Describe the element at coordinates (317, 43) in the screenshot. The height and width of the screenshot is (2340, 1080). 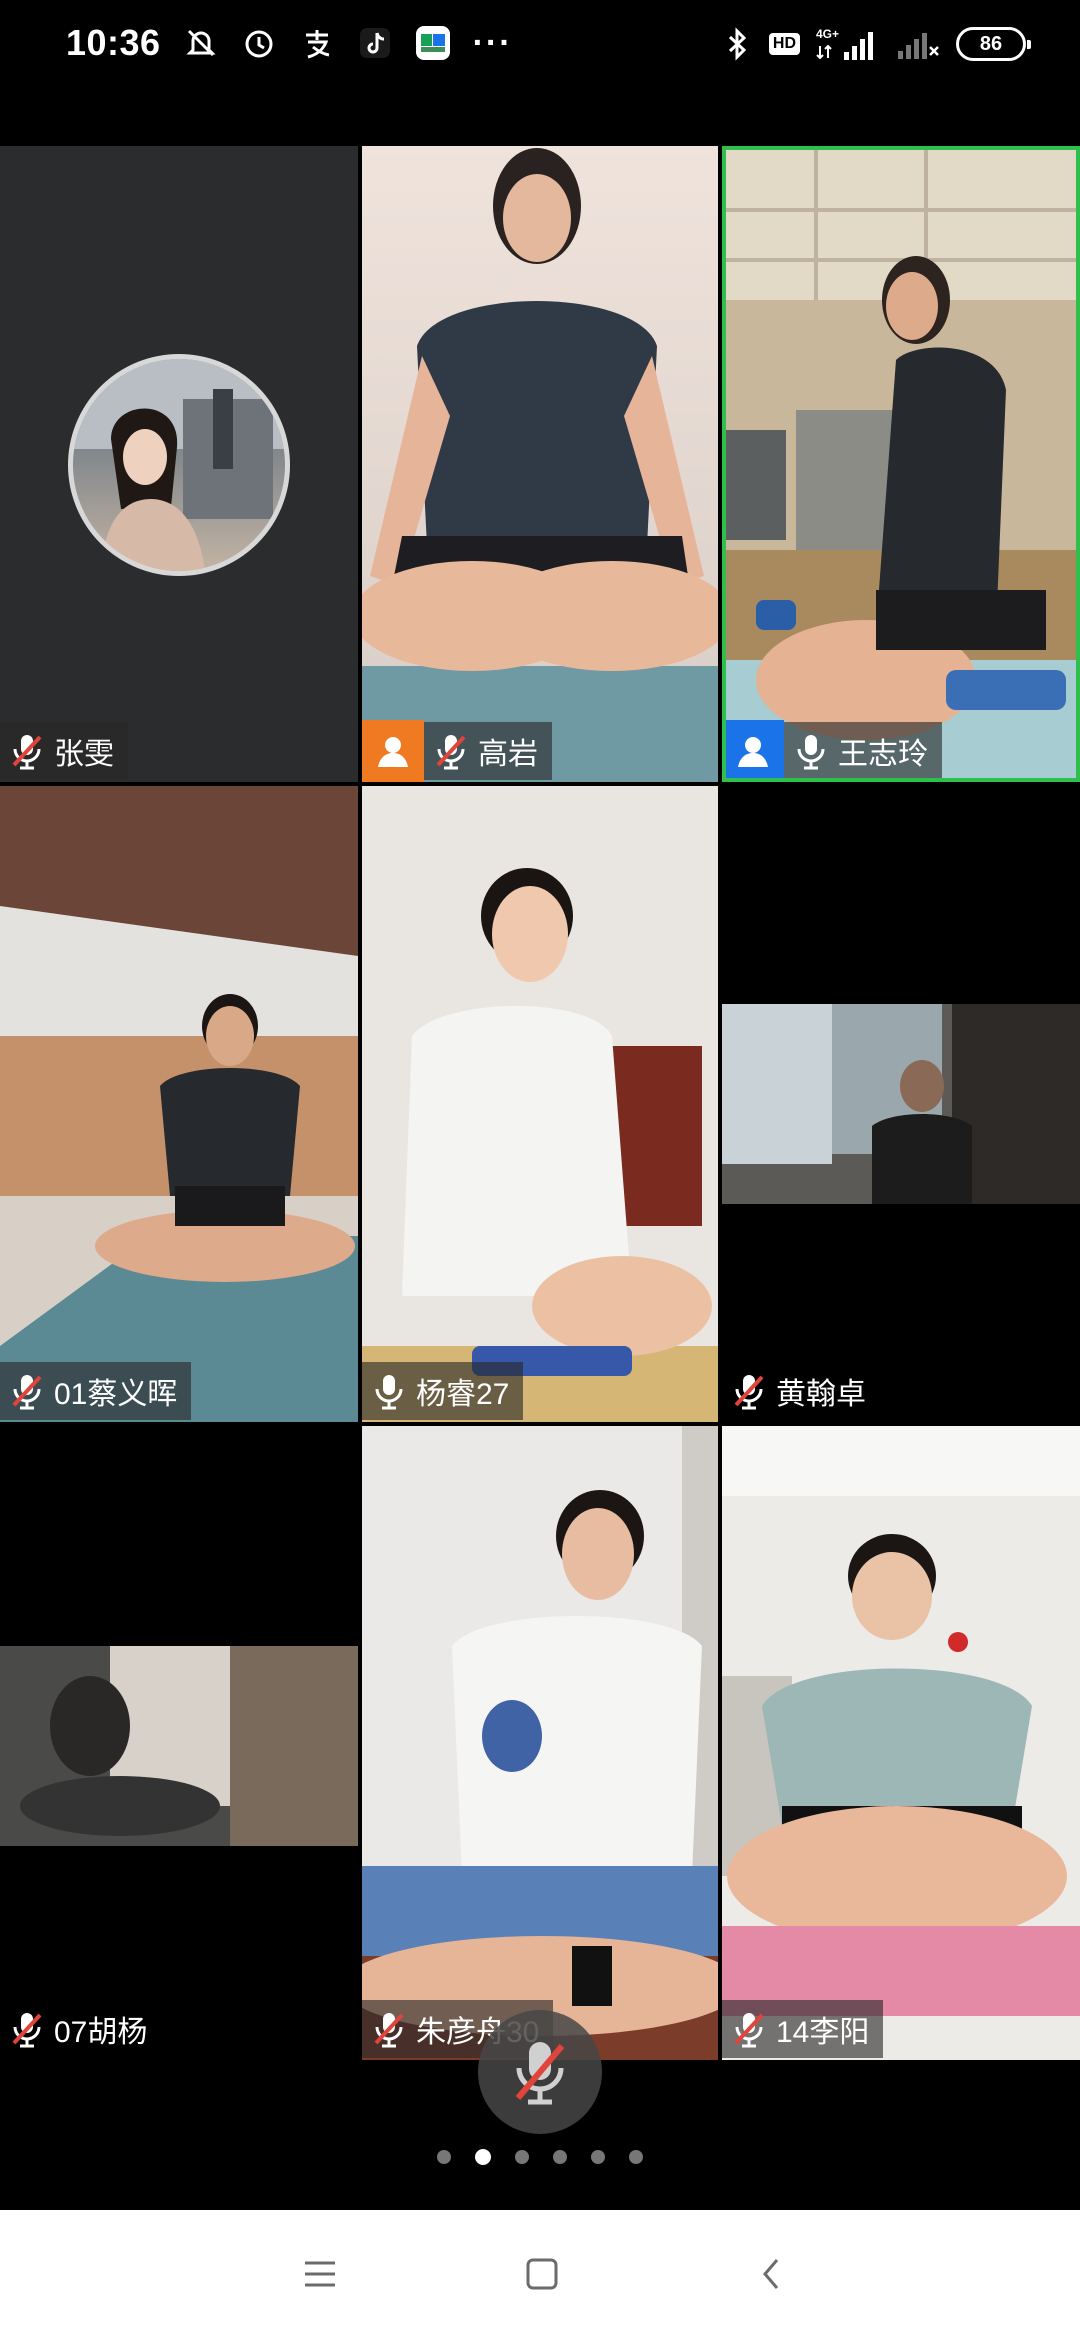
I see `alipay-icon` at that location.